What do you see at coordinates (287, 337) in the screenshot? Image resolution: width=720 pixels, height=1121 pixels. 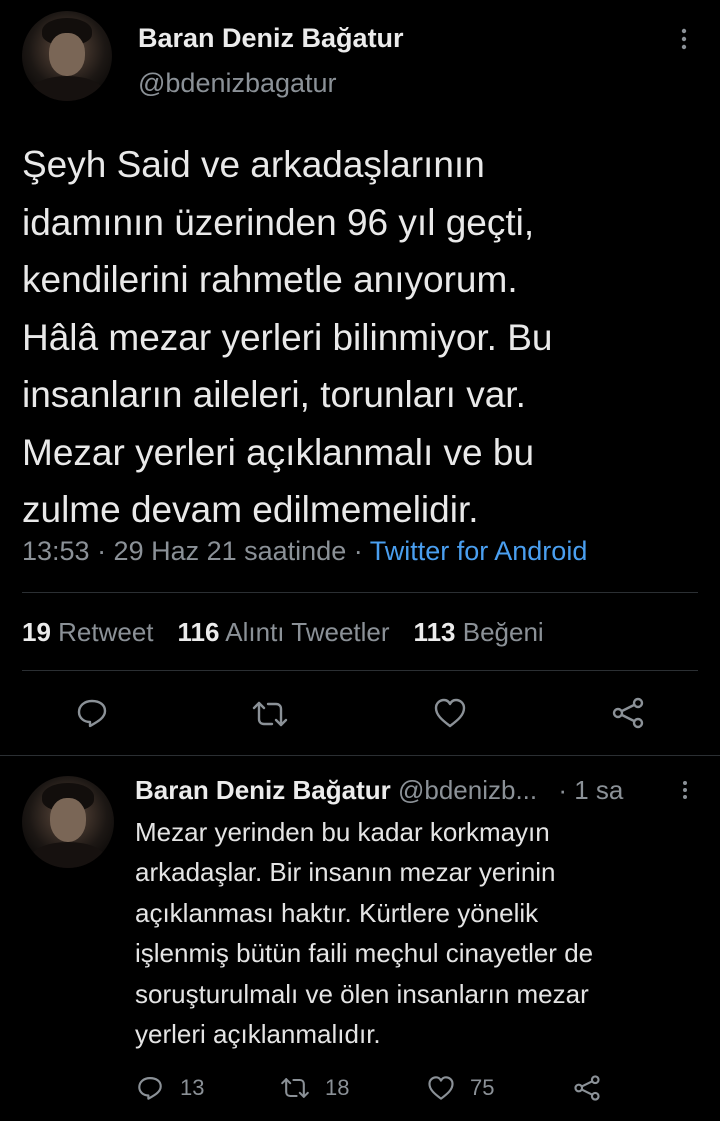 I see `tweet-text-line: Hâlâ mezar yerleri bilinmiyor. Bu` at bounding box center [287, 337].